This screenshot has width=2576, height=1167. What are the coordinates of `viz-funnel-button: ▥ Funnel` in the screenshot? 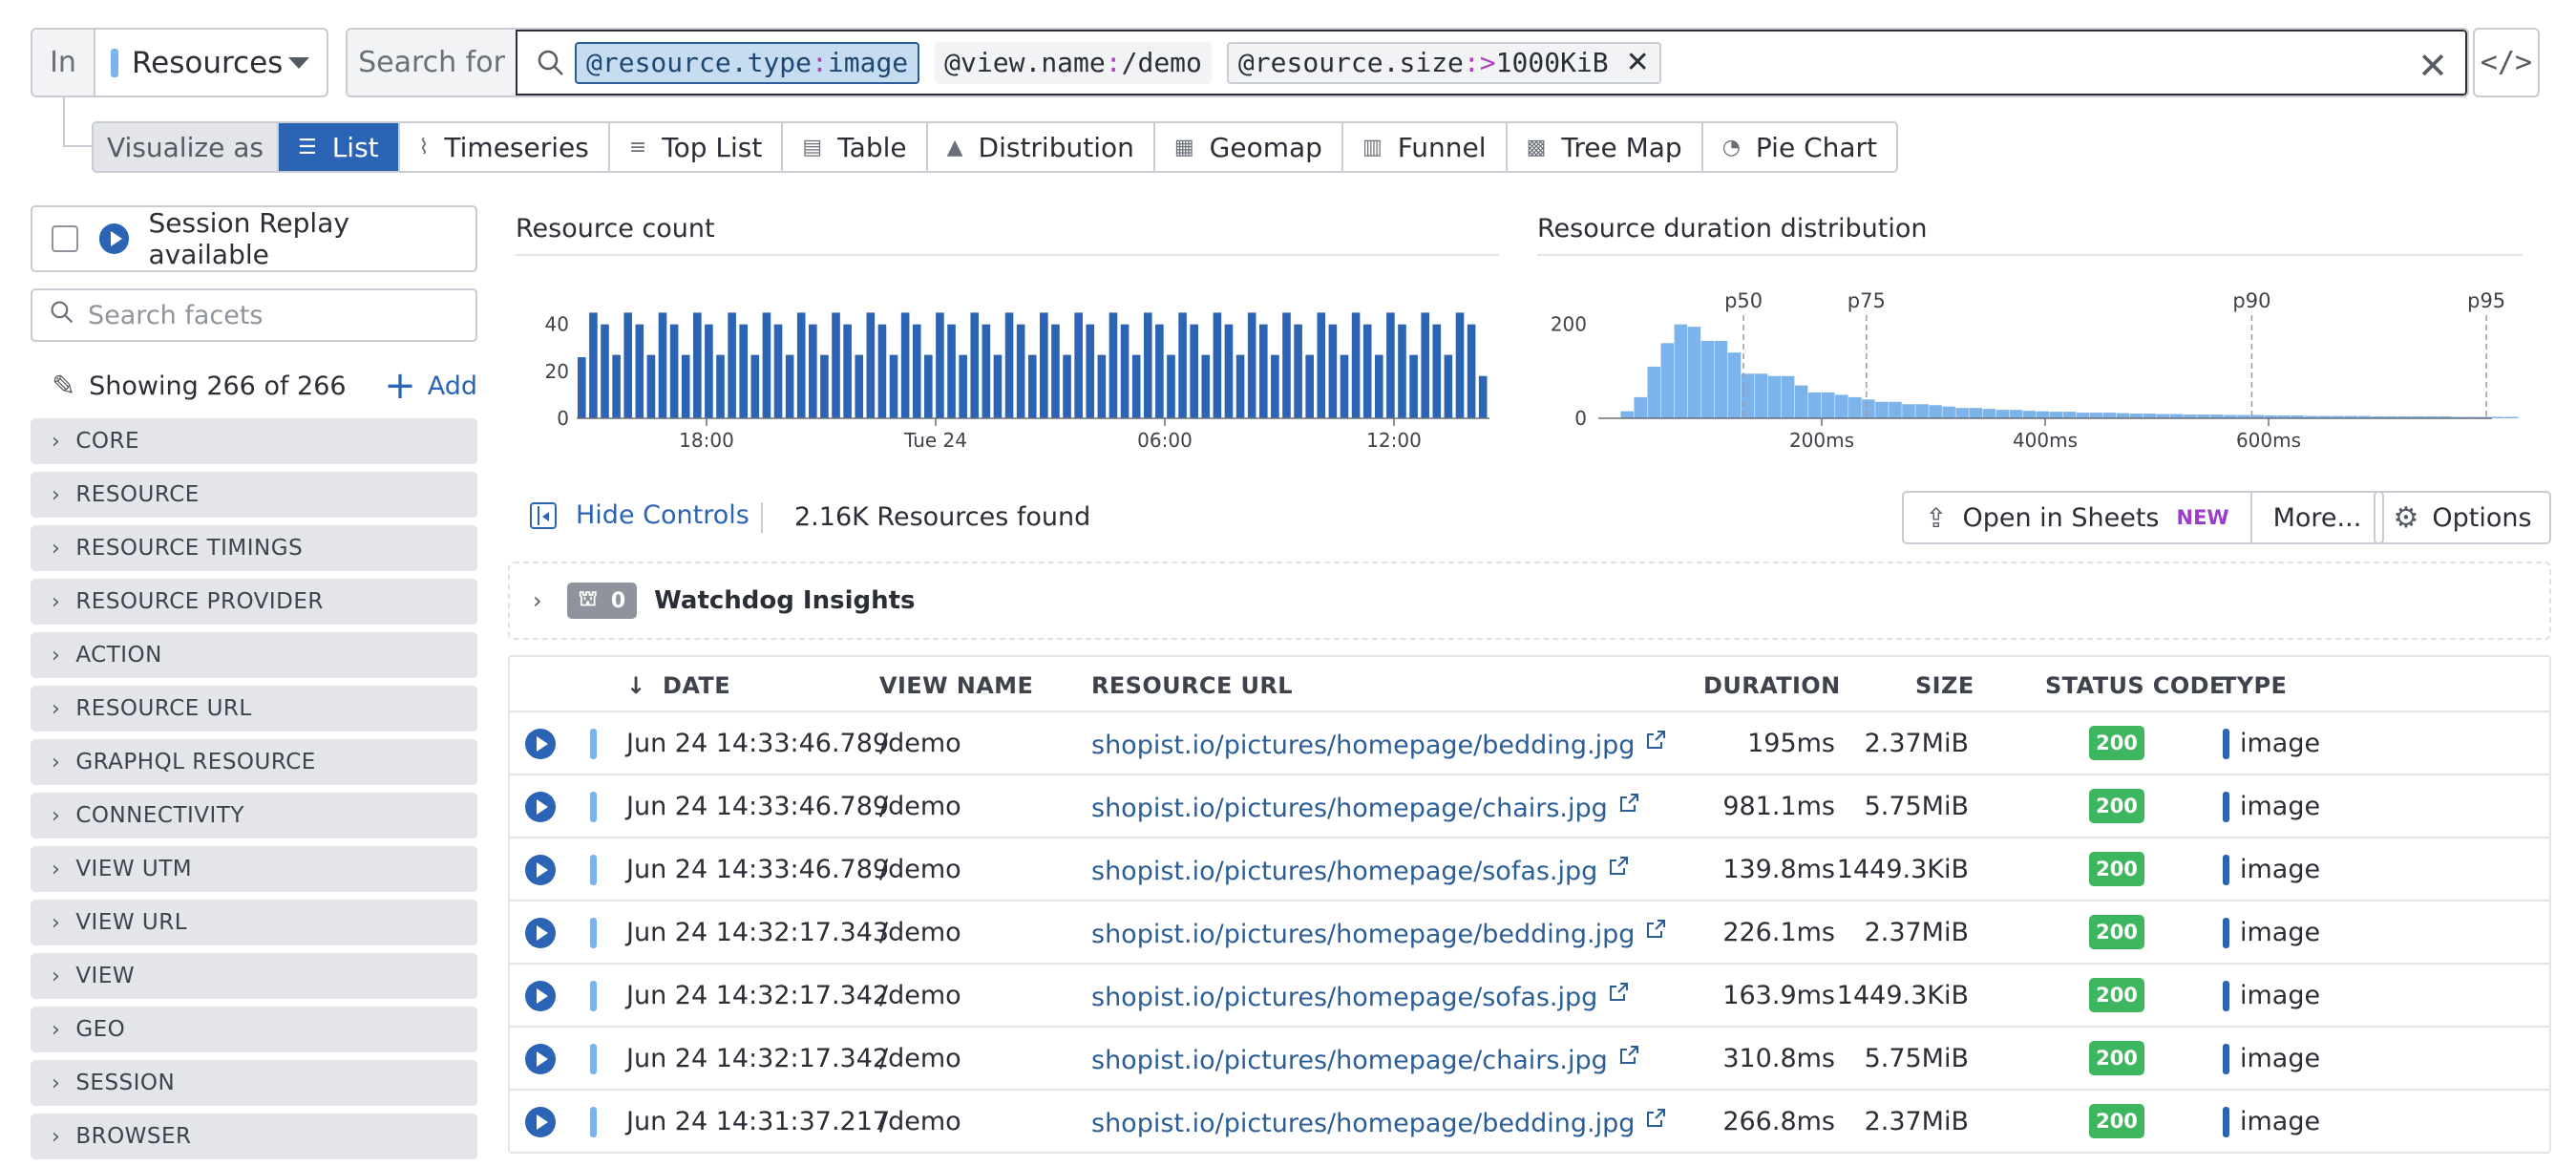 It's located at (1425, 147).